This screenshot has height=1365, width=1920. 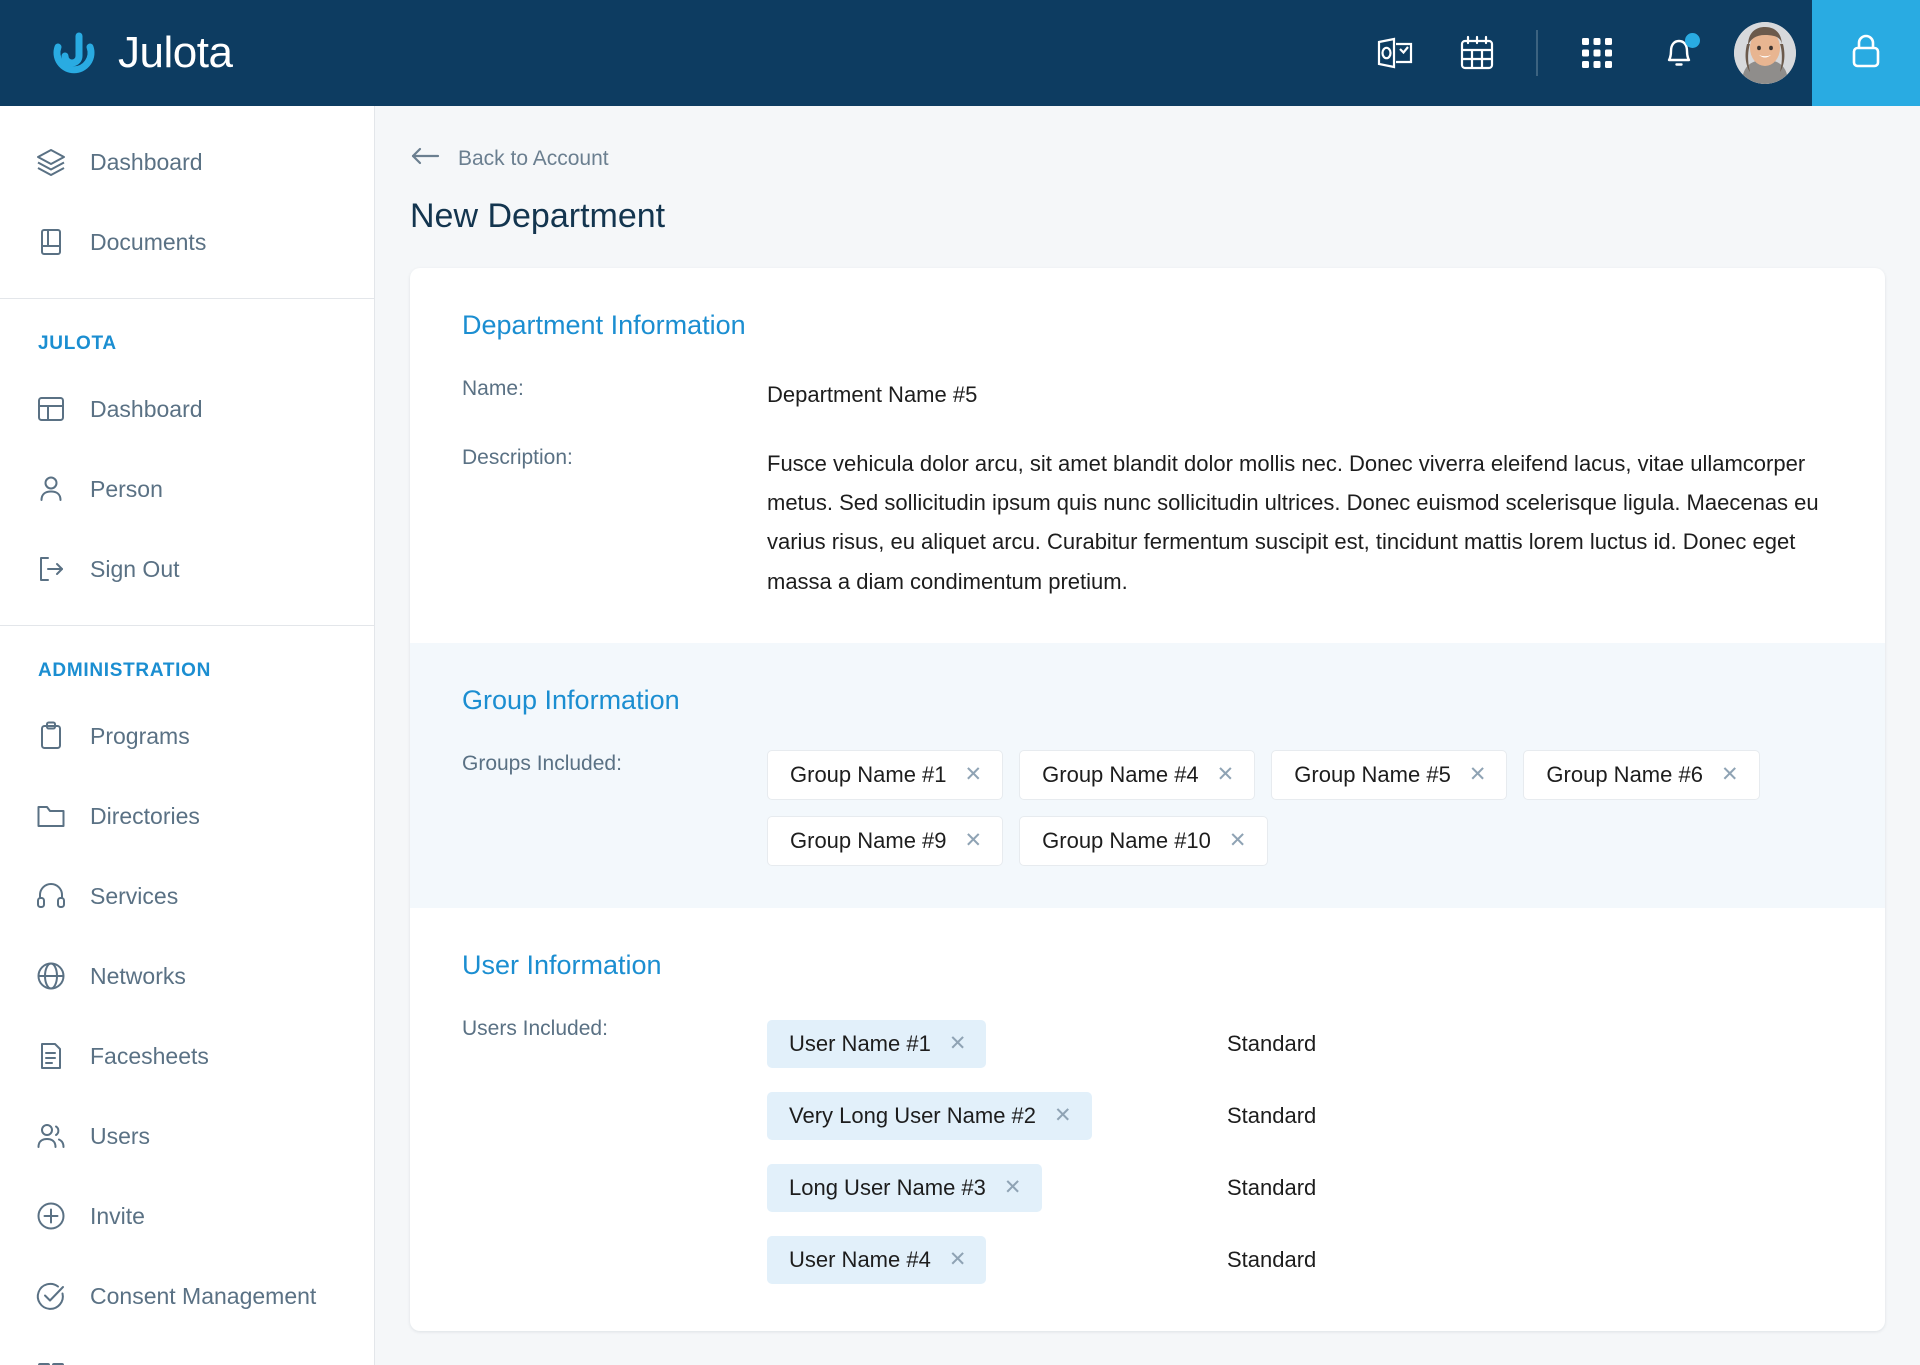 What do you see at coordinates (1143, 840) in the screenshot?
I see `group-chip: Group Name #10 ✕` at bounding box center [1143, 840].